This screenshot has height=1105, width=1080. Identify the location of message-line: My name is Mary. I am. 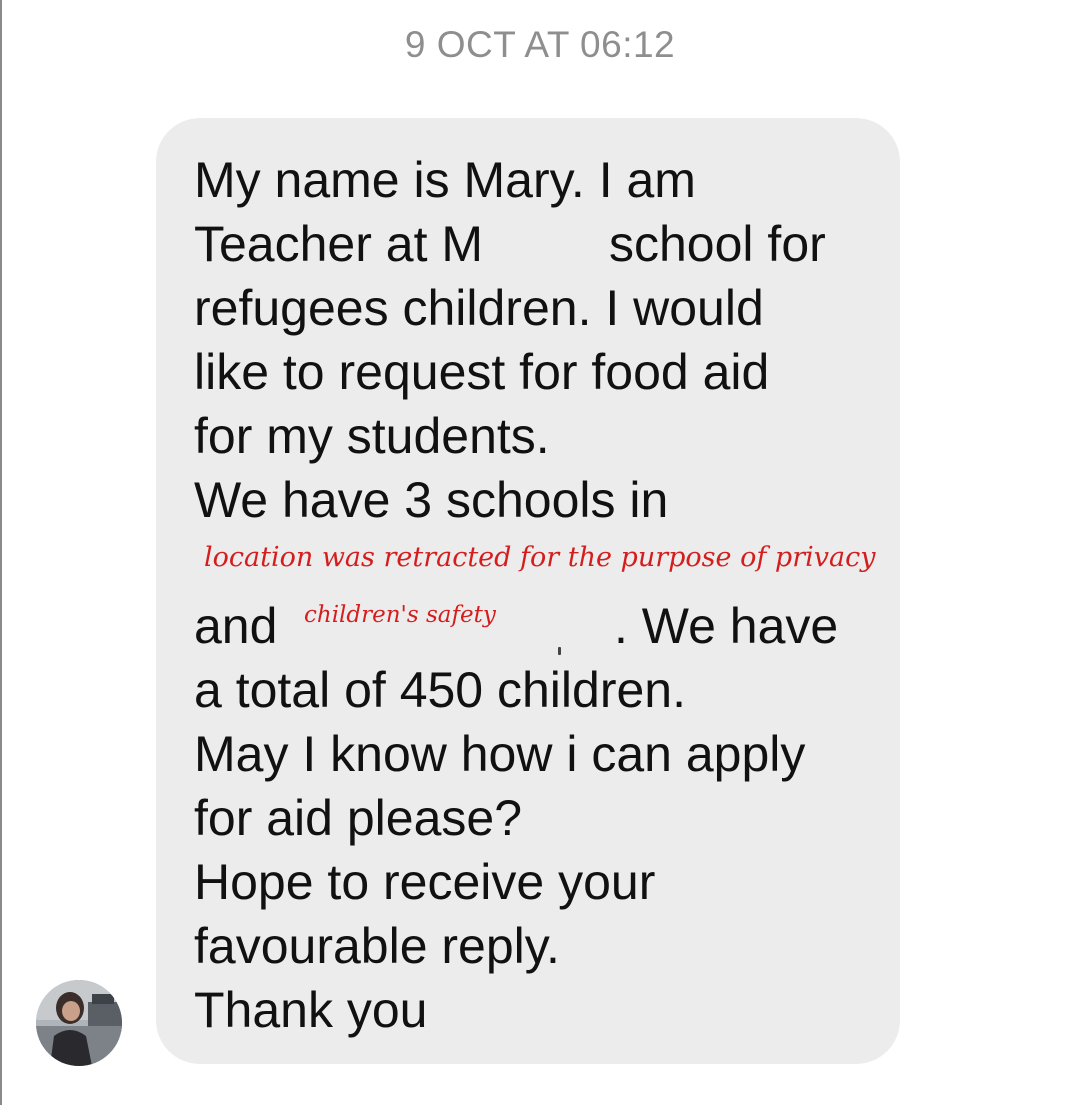
(445, 180).